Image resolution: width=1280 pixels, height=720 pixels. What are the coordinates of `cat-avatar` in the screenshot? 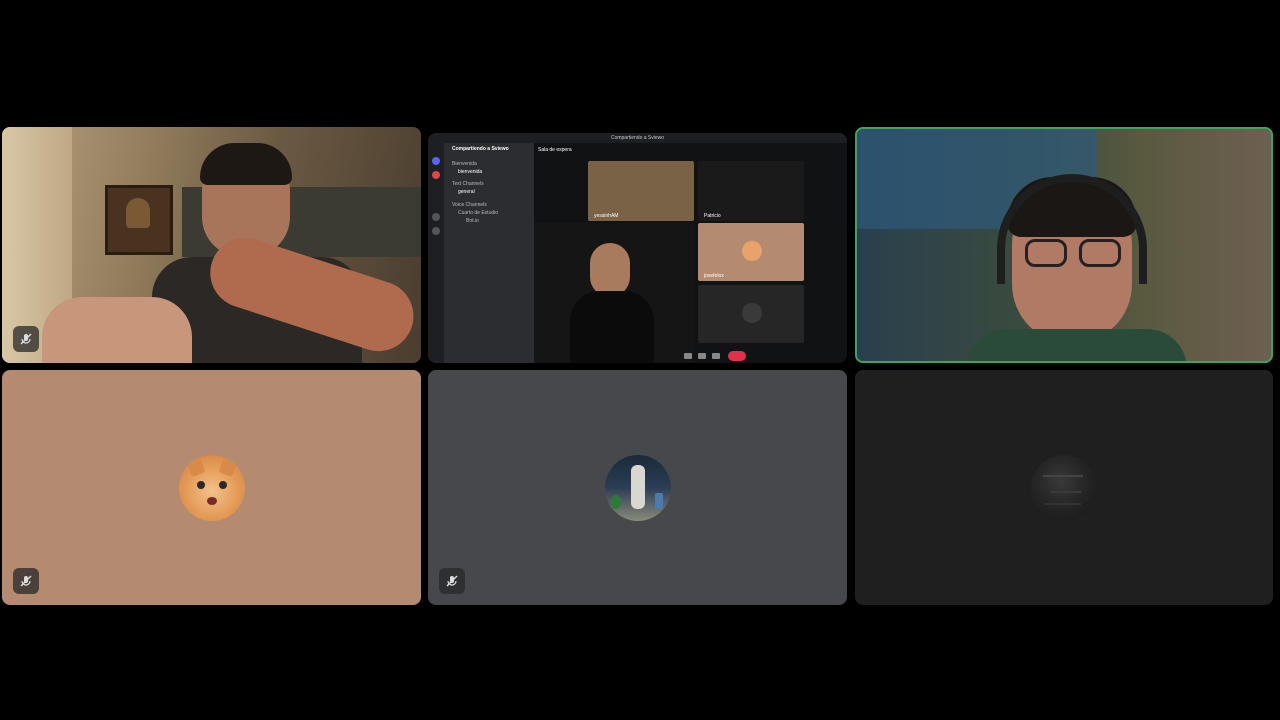 It's located at (211, 487).